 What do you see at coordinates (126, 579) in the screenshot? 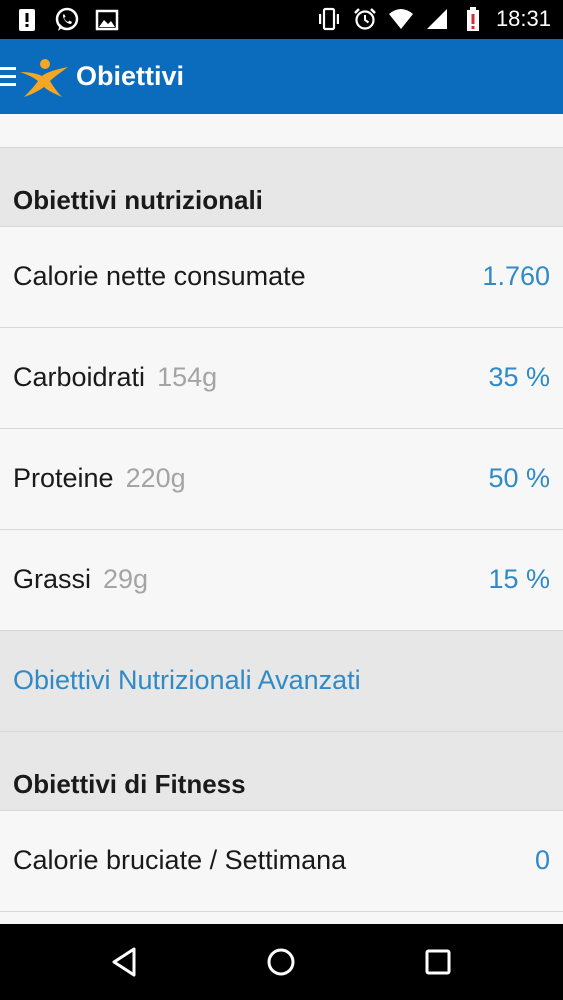
I see `goal-grams: 29g` at bounding box center [126, 579].